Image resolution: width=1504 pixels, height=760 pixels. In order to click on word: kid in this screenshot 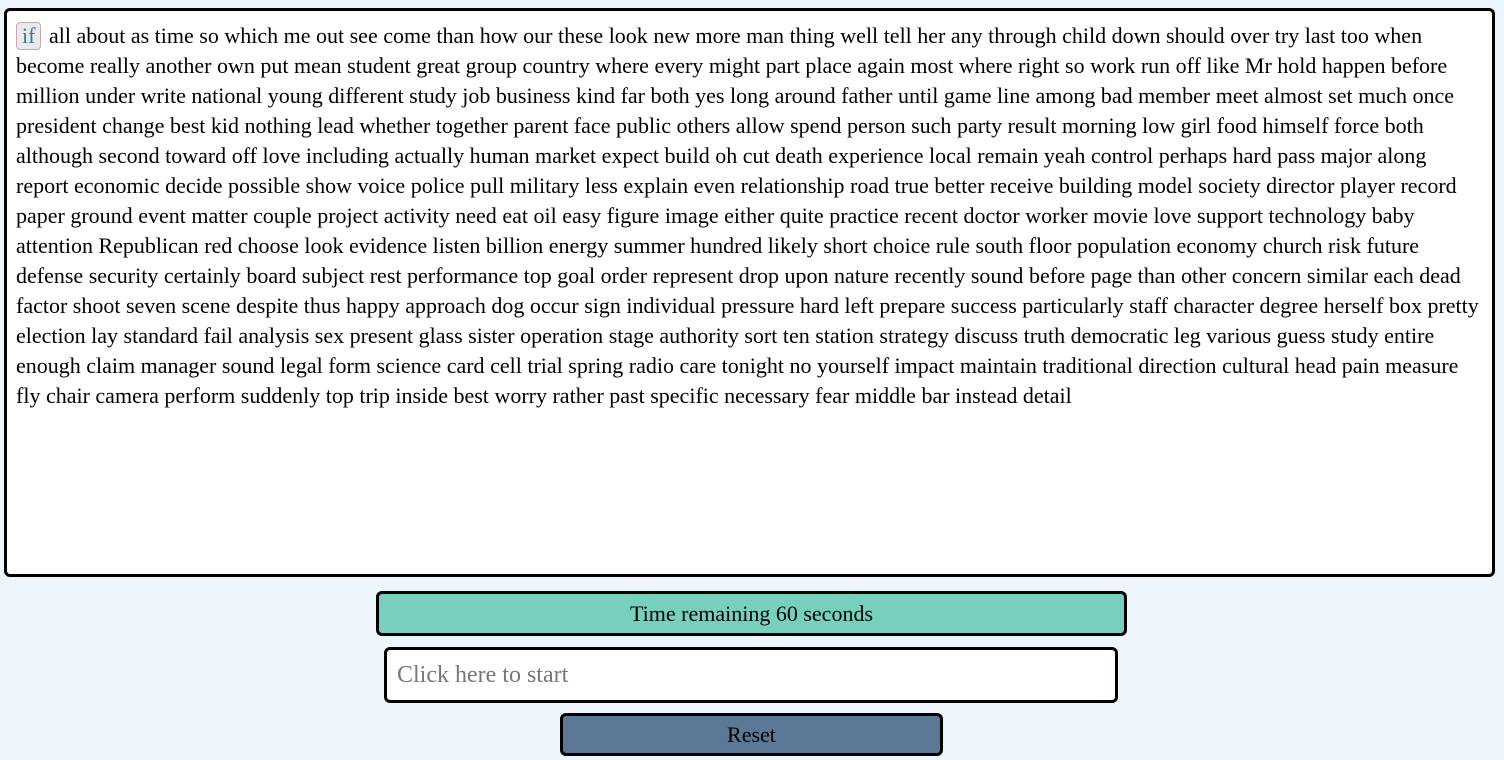, I will do `click(225, 125)`.